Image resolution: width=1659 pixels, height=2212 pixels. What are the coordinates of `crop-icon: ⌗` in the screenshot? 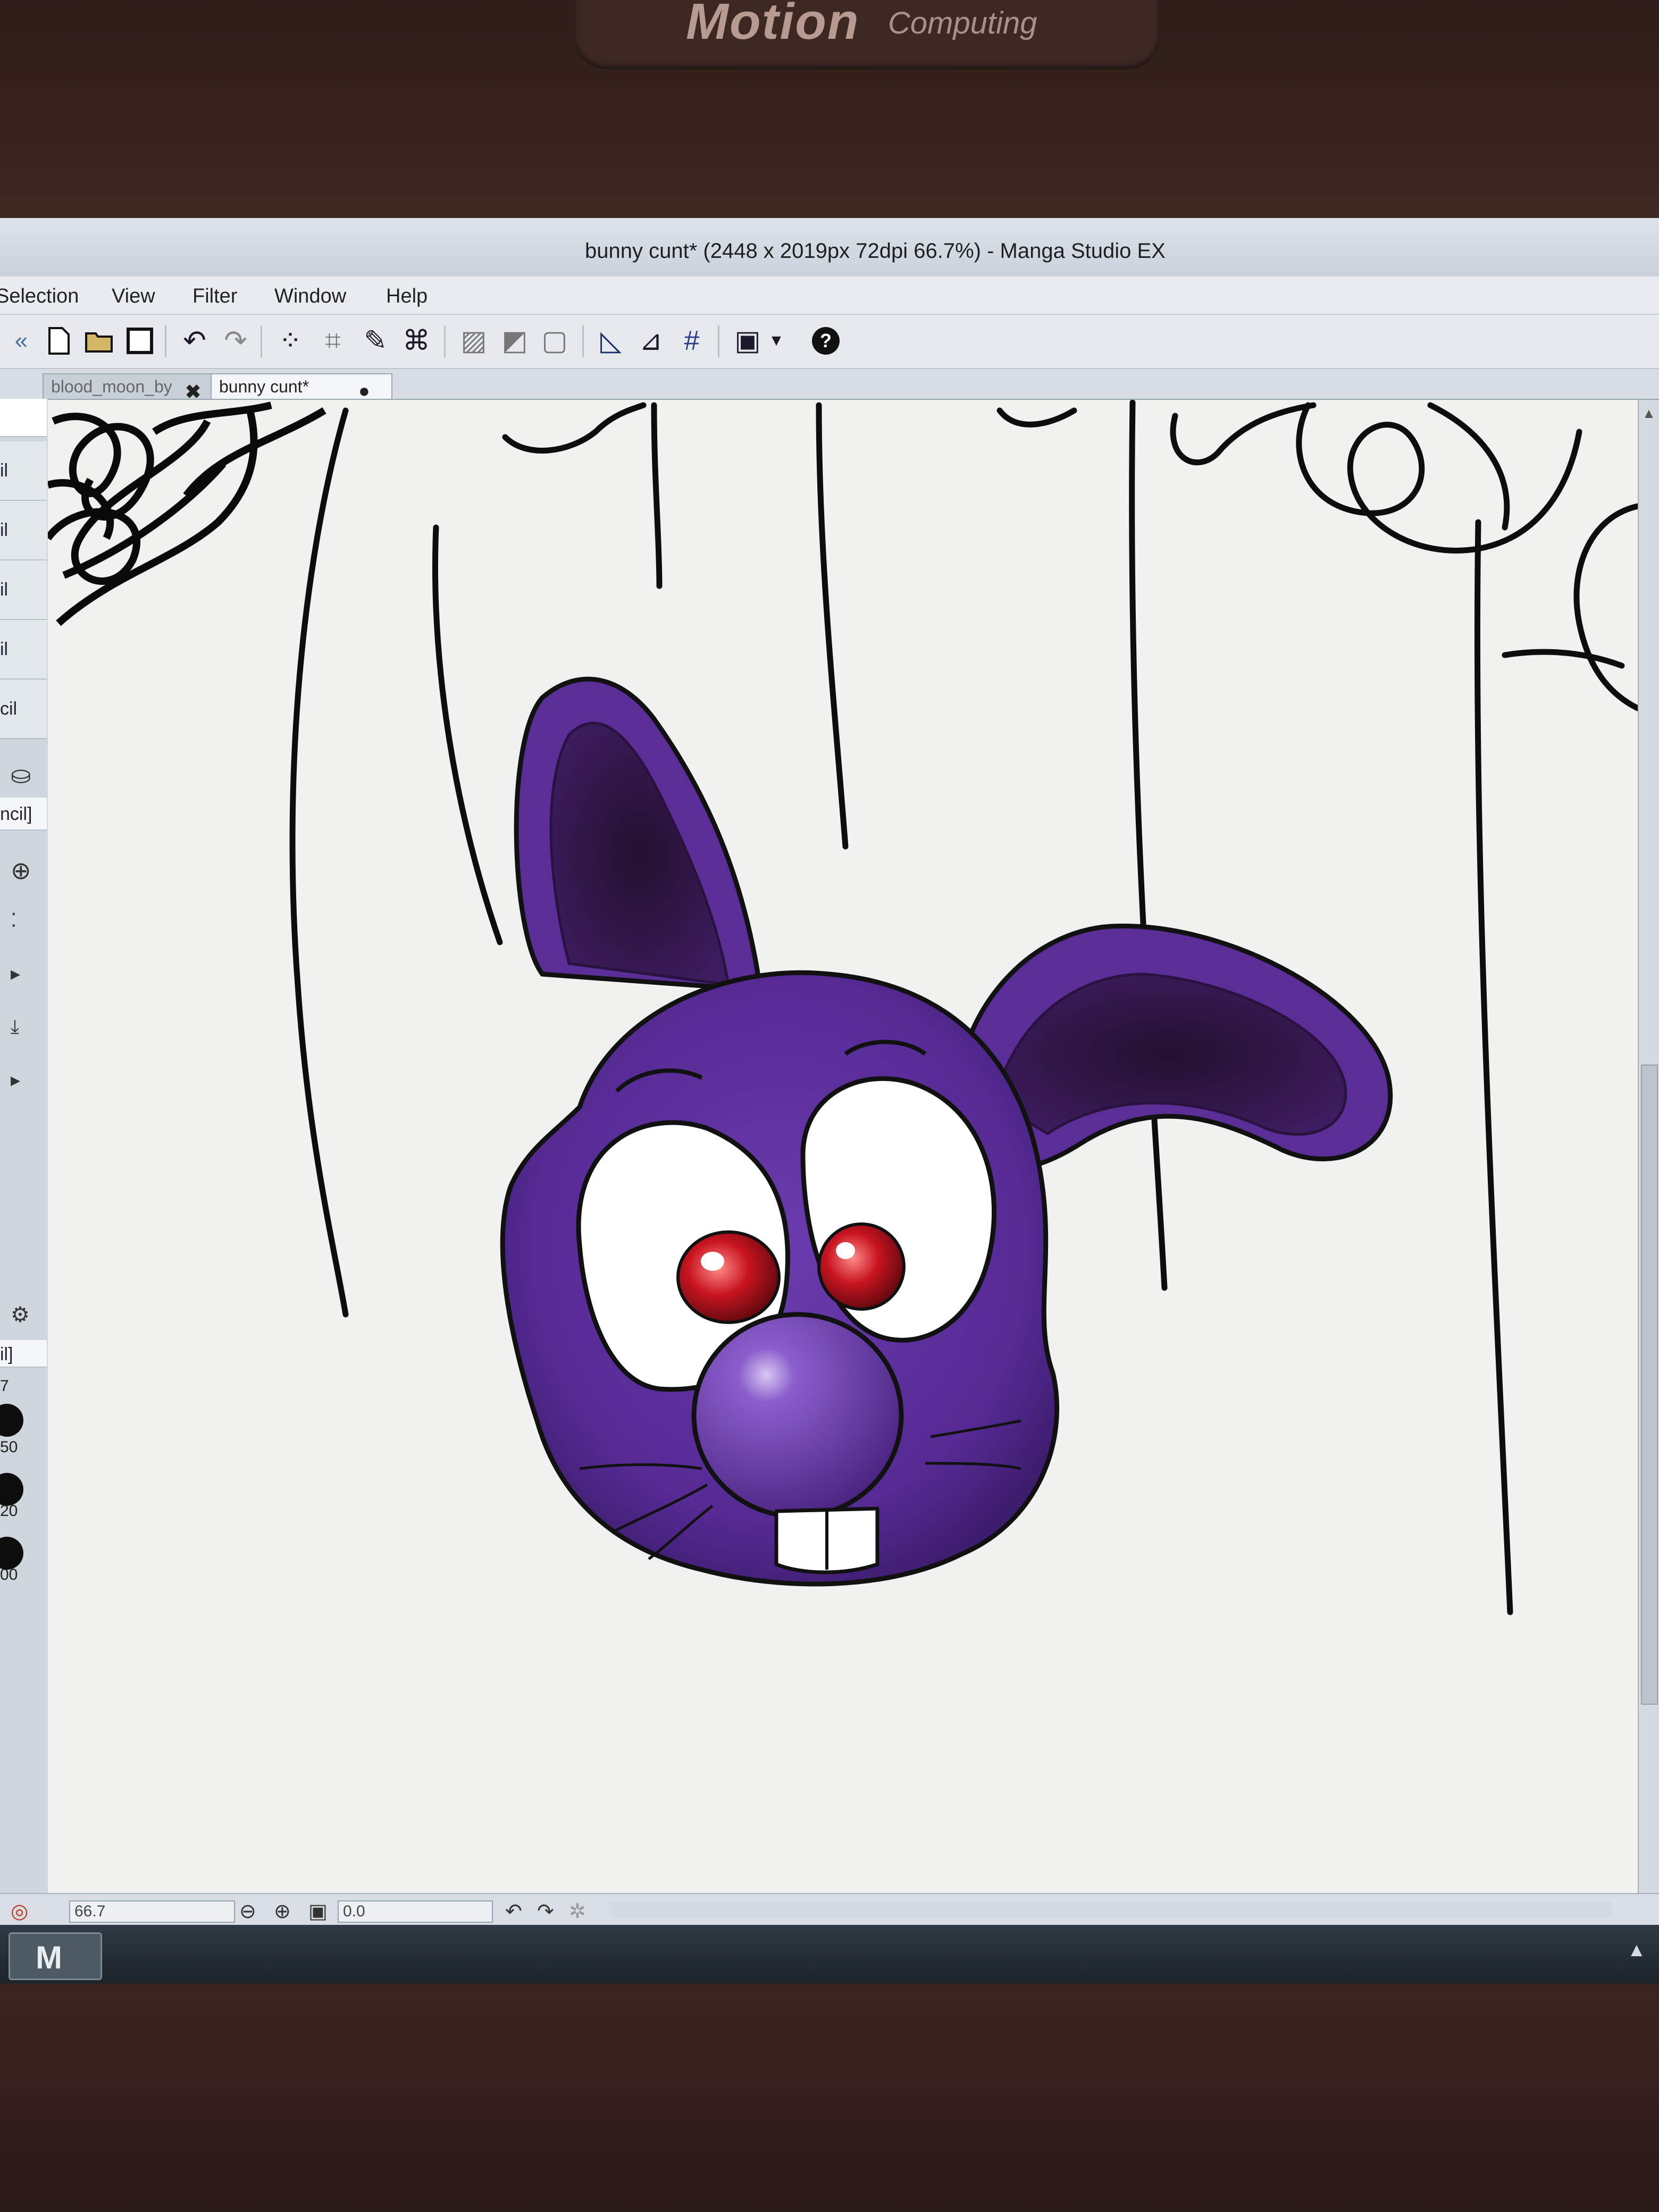 It's located at (332, 340).